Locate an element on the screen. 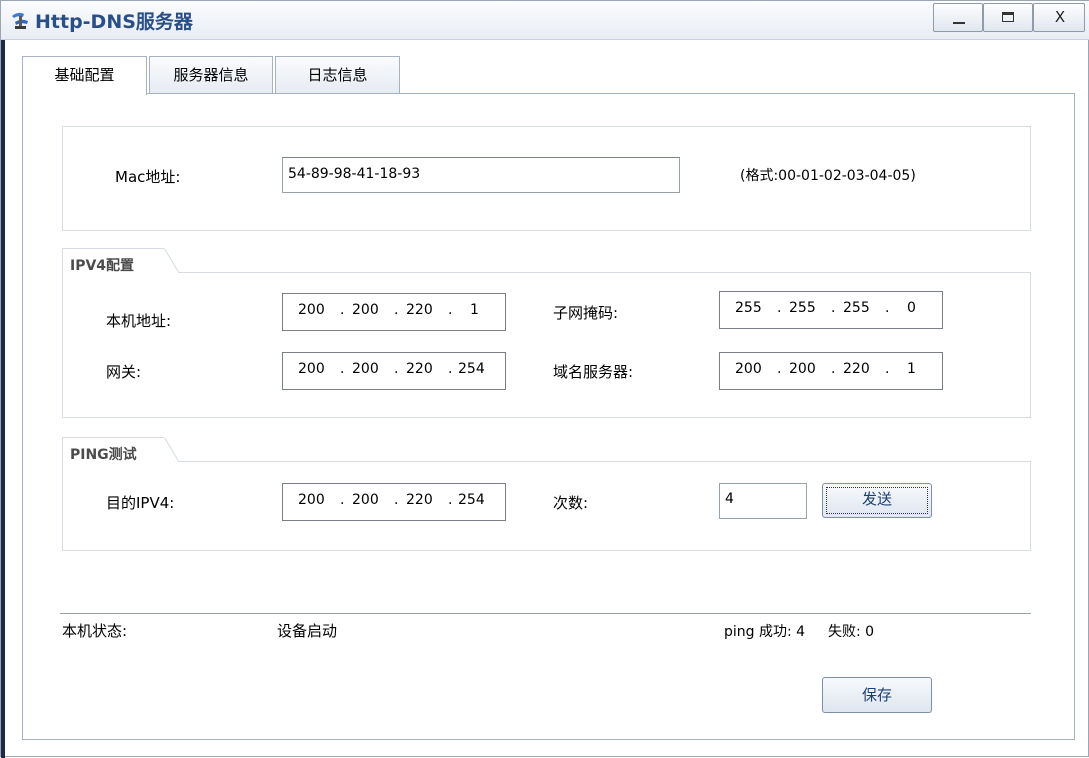  ping-count-value: 4 is located at coordinates (729, 499).